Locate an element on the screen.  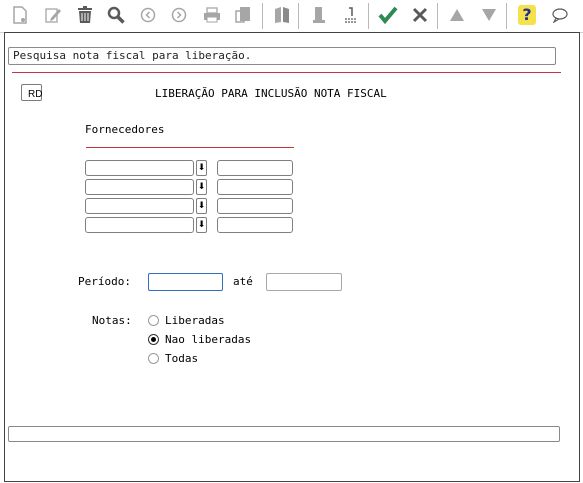
radio-label: Liberadas is located at coordinates (195, 320).